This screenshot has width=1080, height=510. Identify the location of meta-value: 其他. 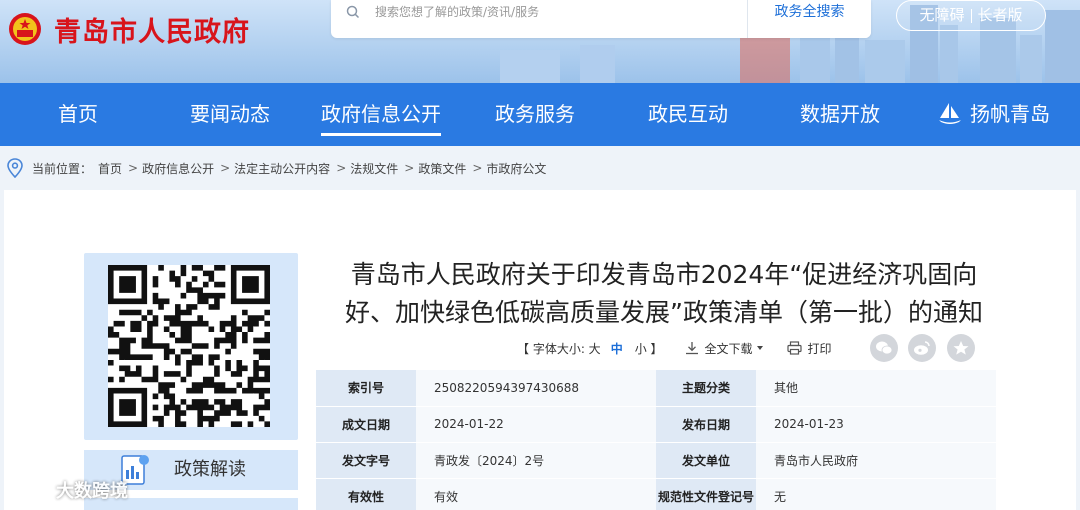
(876, 388).